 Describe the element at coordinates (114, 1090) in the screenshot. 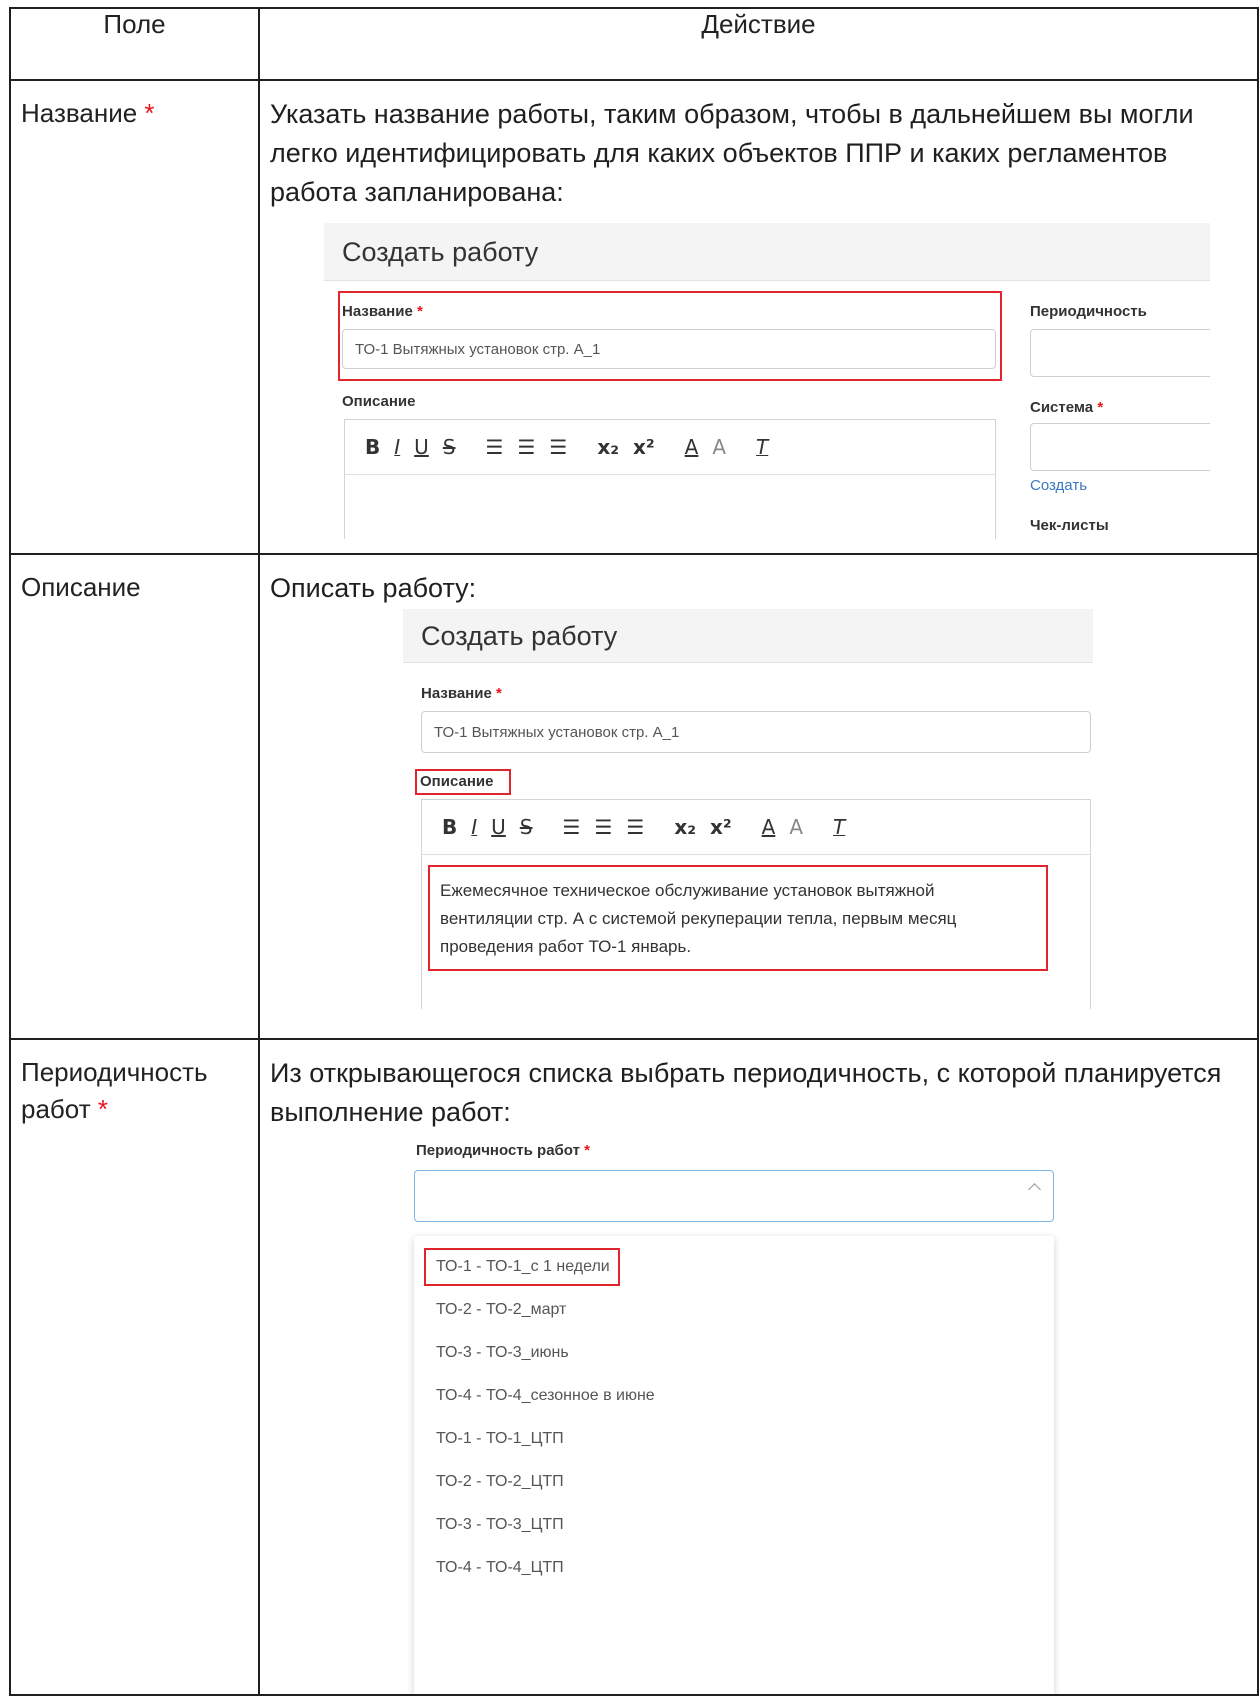

I see `field-name: Периодичность работ` at that location.